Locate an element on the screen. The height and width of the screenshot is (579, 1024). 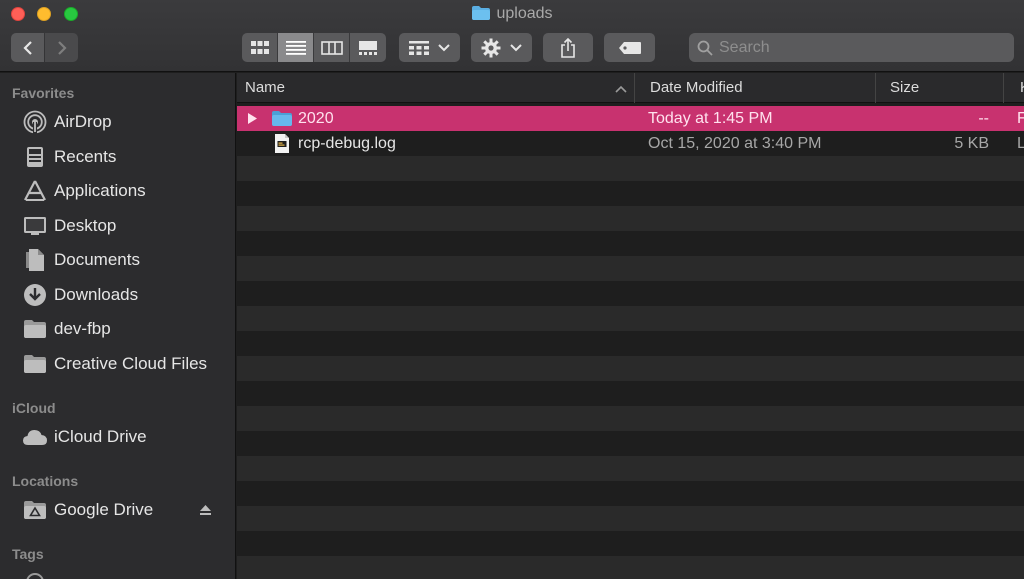
gallery-icon is located at coordinates (368, 47).